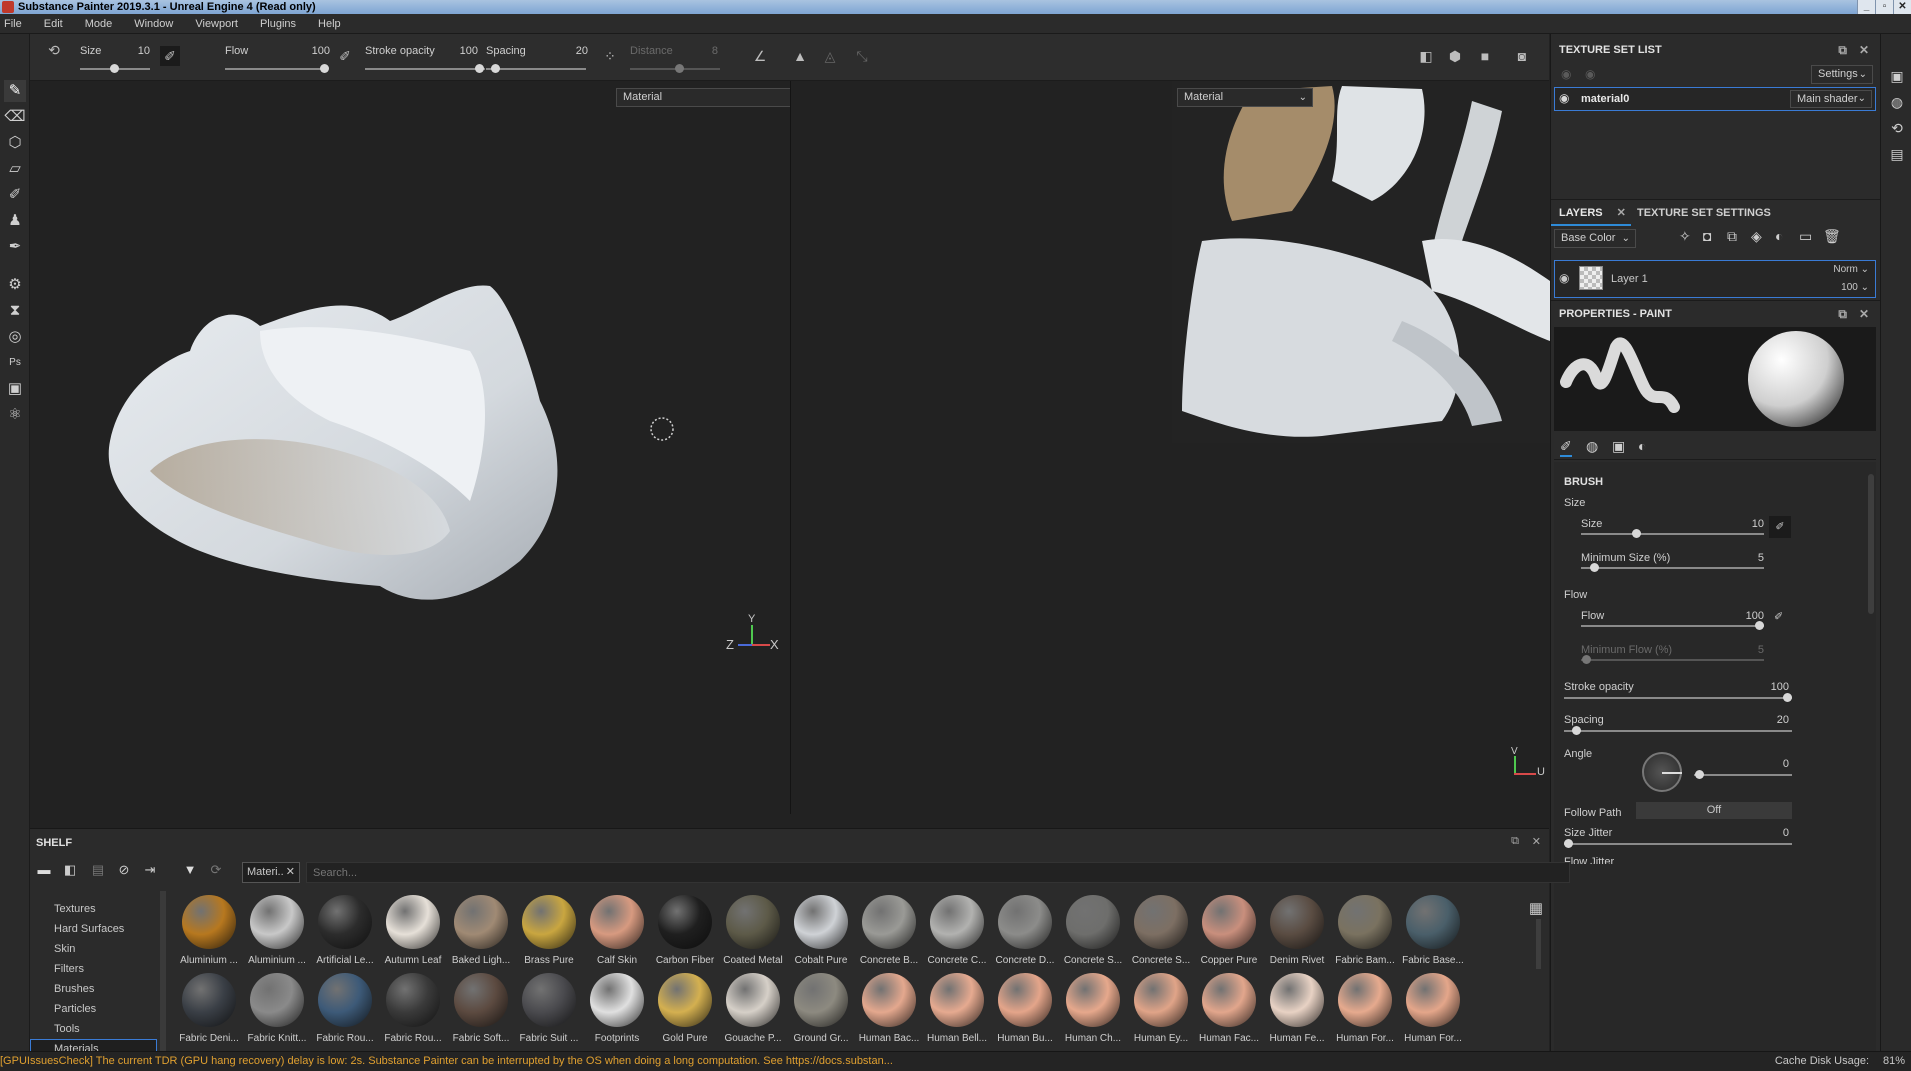 This screenshot has height=1071, width=1911. What do you see at coordinates (938, 872) in the screenshot?
I see `shelf-search-input` at bounding box center [938, 872].